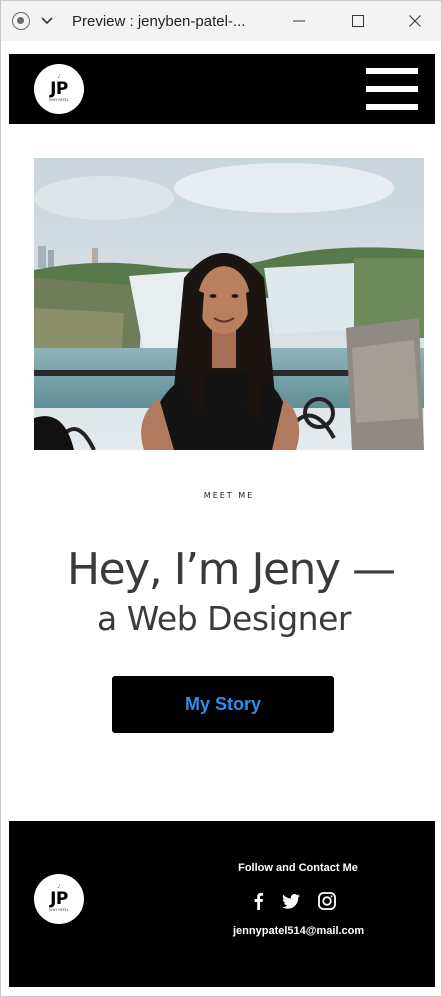 Image resolution: width=442 pixels, height=997 pixels. I want to click on follow-title: Follow and Contact Me, so click(298, 868).